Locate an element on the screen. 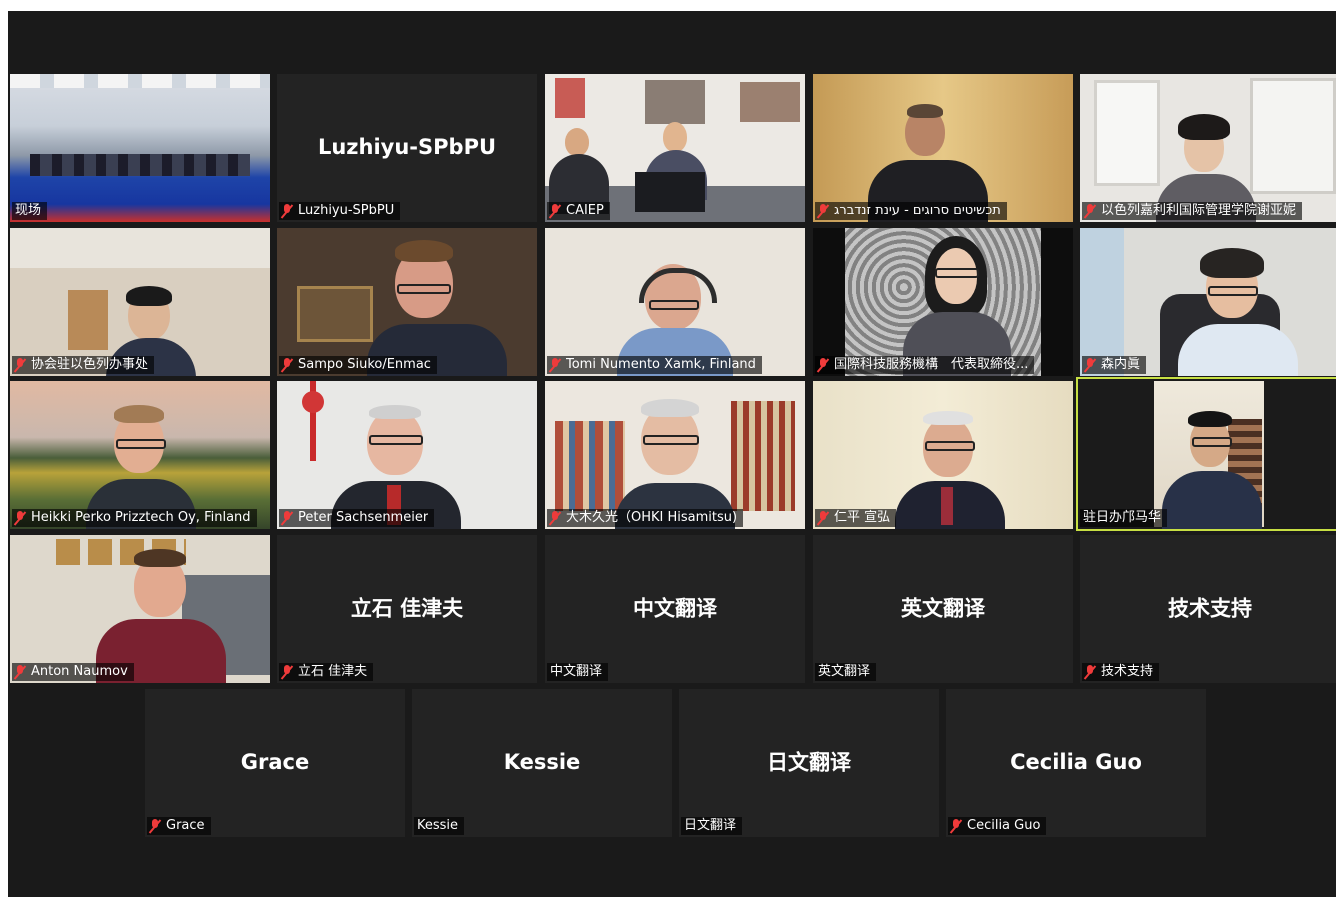 The image size is (1336, 897). participant-display-name: 日文翻译 is located at coordinates (809, 762).